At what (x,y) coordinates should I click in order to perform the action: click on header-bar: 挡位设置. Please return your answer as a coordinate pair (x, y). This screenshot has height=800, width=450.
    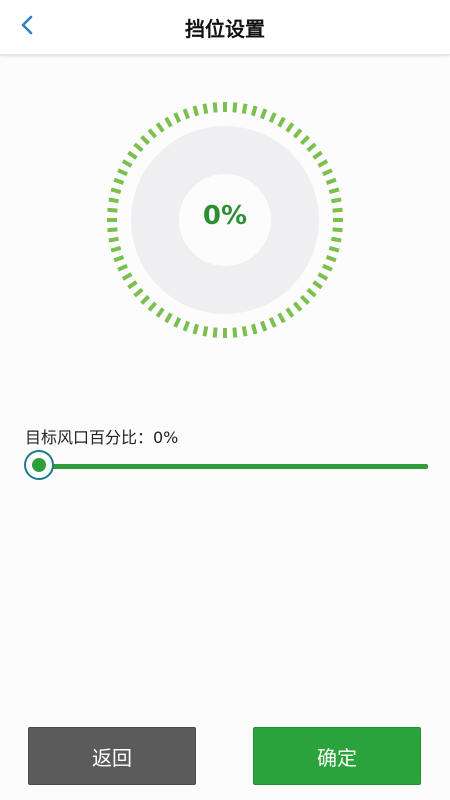
    Looking at the image, I should click on (225, 27).